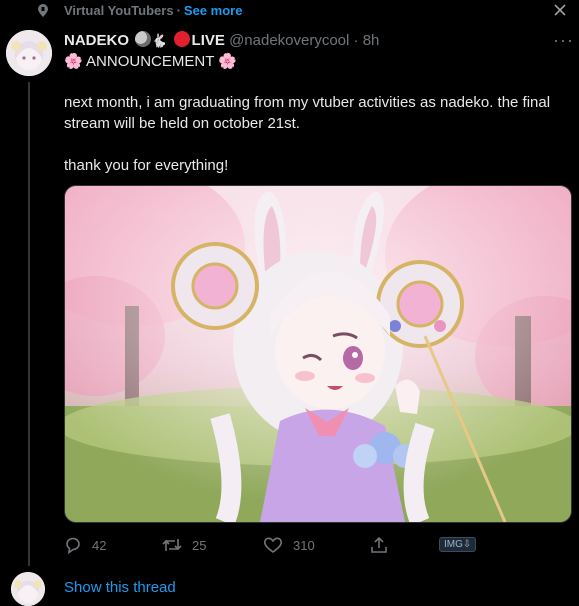 The height and width of the screenshot is (606, 579). What do you see at coordinates (96, 40) in the screenshot?
I see `display-name: NADEKO` at bounding box center [96, 40].